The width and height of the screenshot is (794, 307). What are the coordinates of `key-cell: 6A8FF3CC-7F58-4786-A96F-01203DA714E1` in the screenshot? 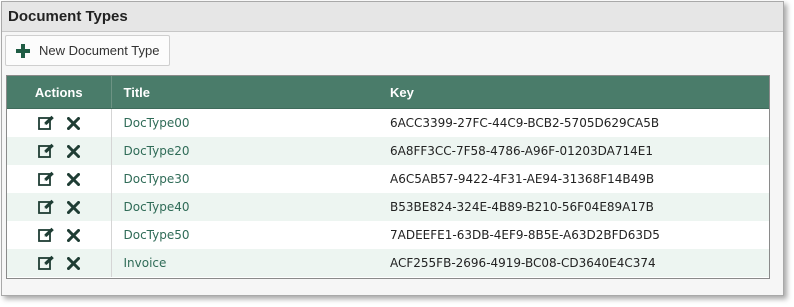 It's located at (573, 151).